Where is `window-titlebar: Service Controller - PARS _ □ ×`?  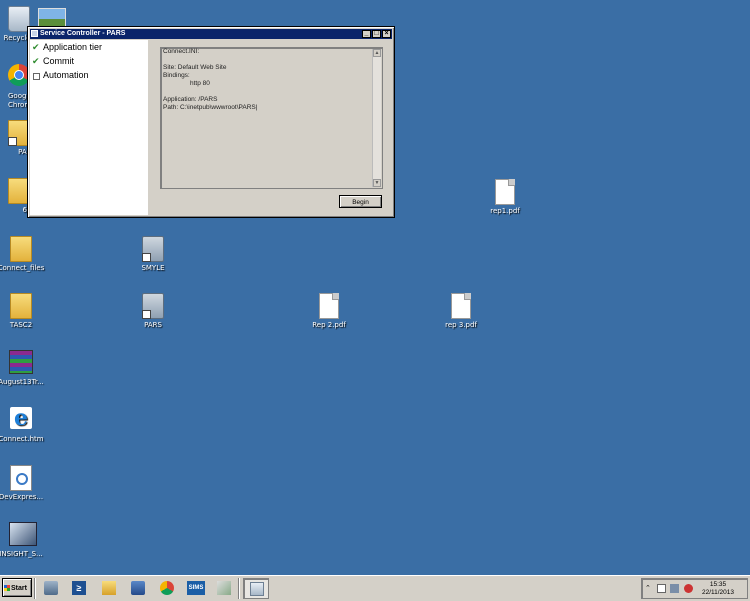 window-titlebar: Service Controller - PARS _ □ × is located at coordinates (211, 34).